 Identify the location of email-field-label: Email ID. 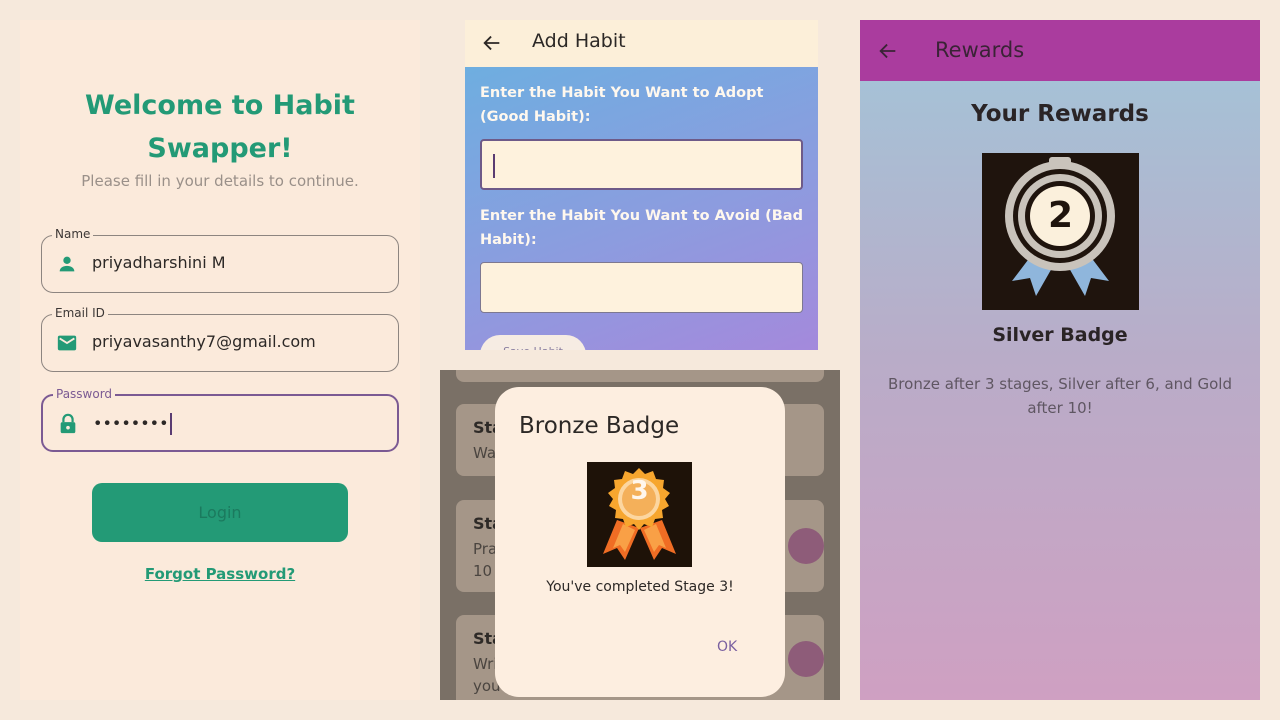
(80, 313).